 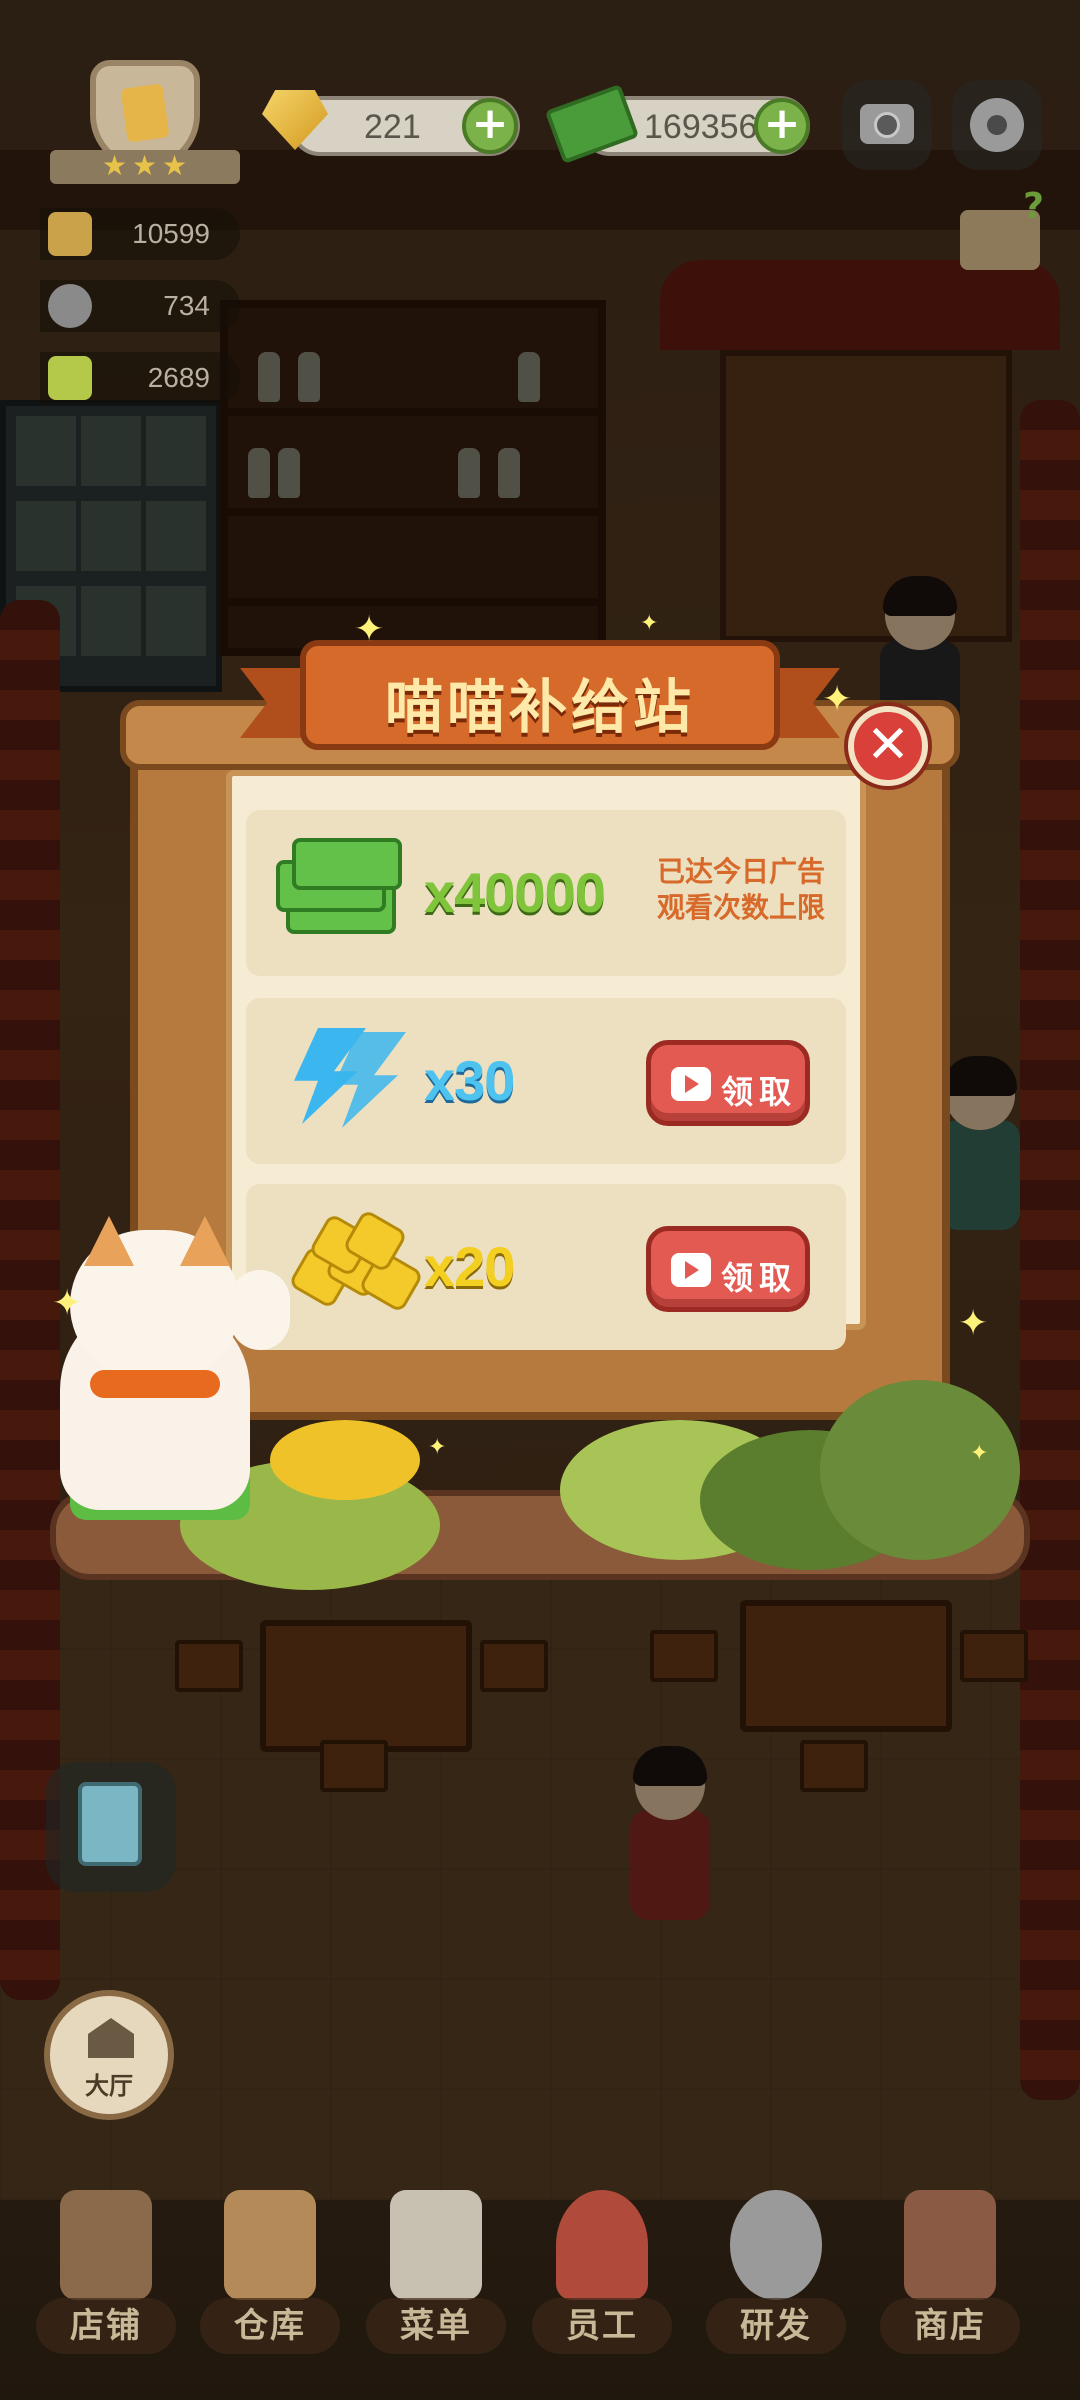 I want to click on store-stall-icon, so click(x=950, y=2245).